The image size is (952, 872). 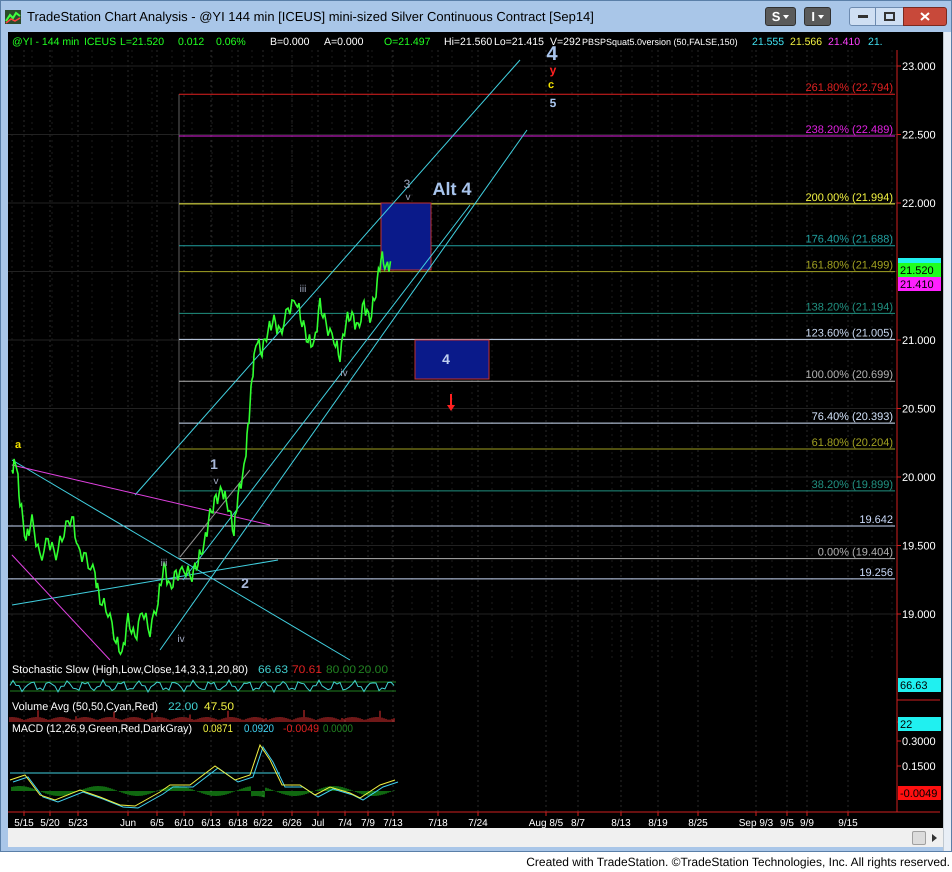 I want to click on date-axis-label: 8/19, so click(x=658, y=823).